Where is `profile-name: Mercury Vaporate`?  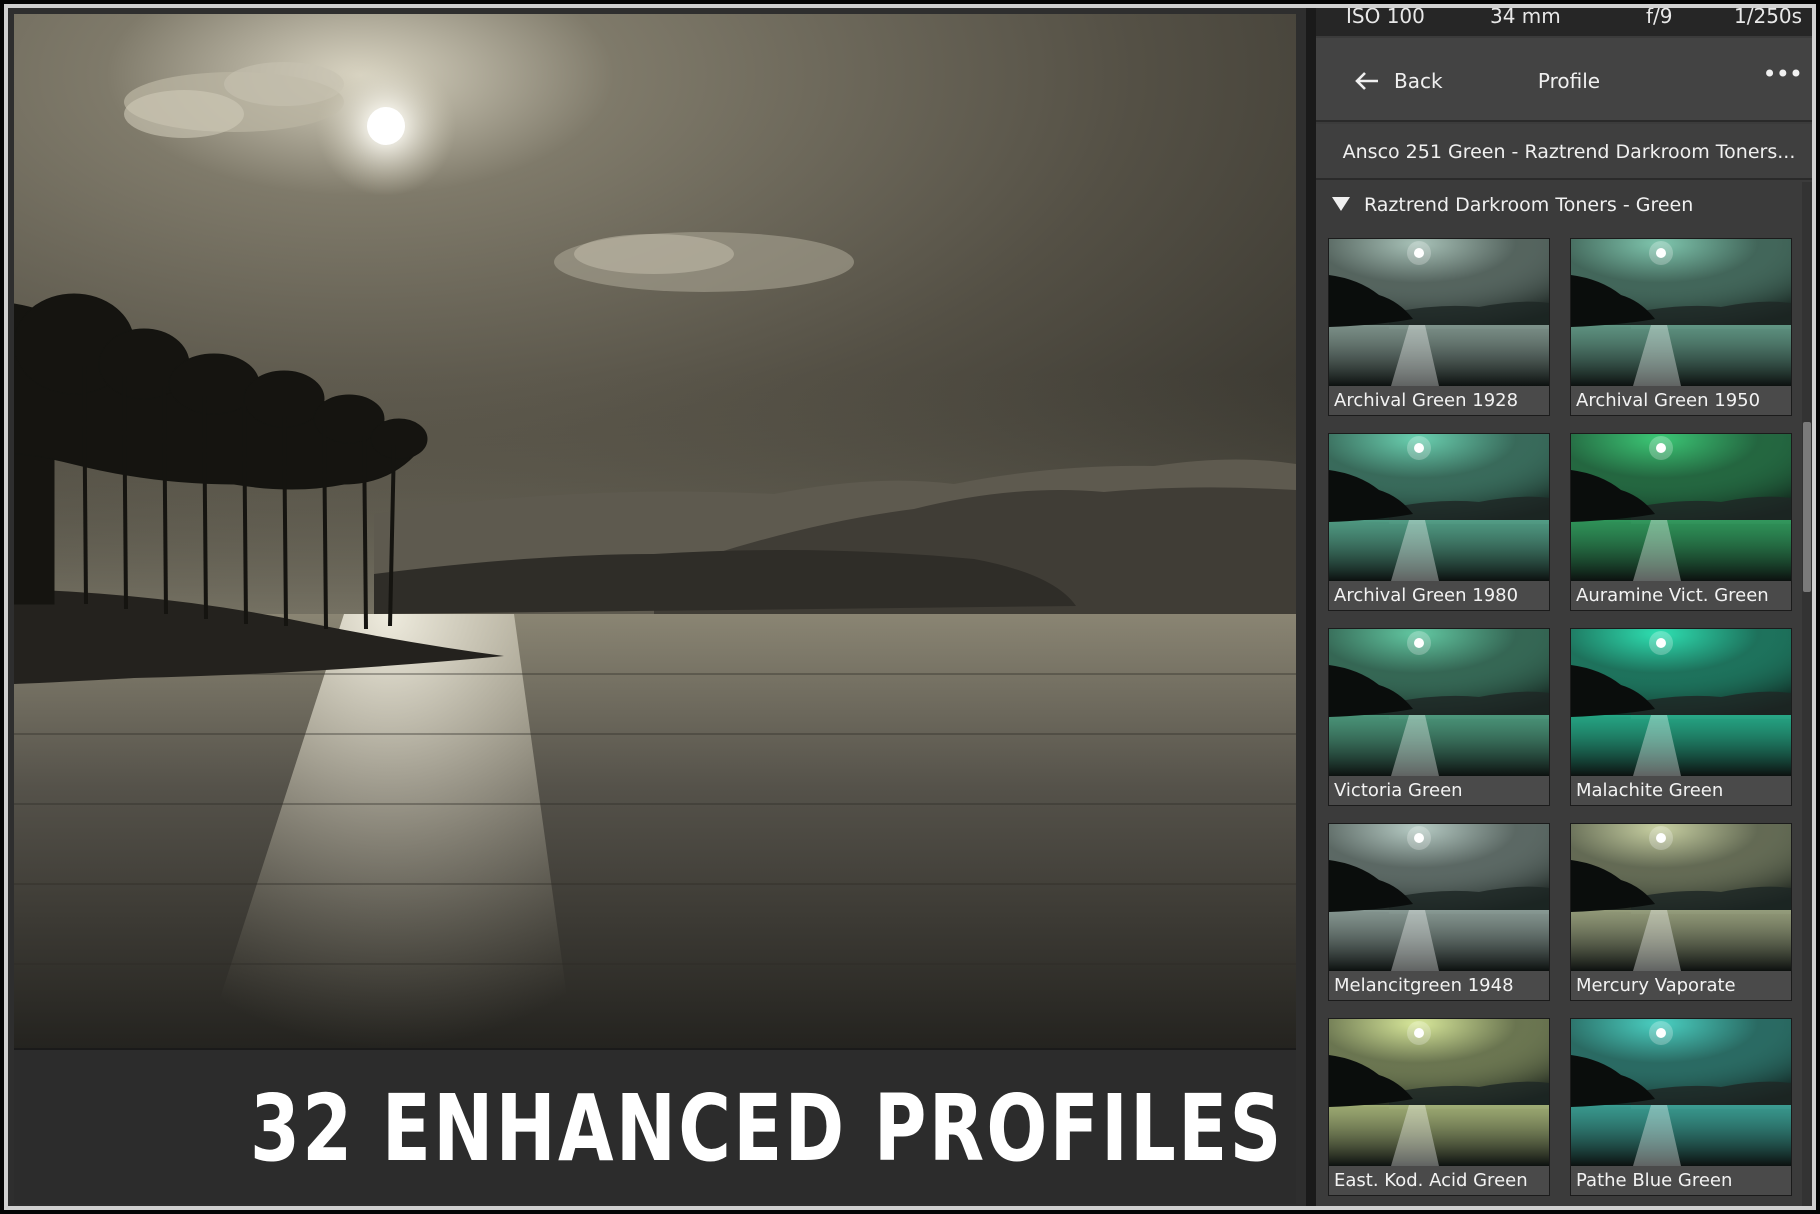
profile-name: Mercury Vaporate is located at coordinates (1681, 985).